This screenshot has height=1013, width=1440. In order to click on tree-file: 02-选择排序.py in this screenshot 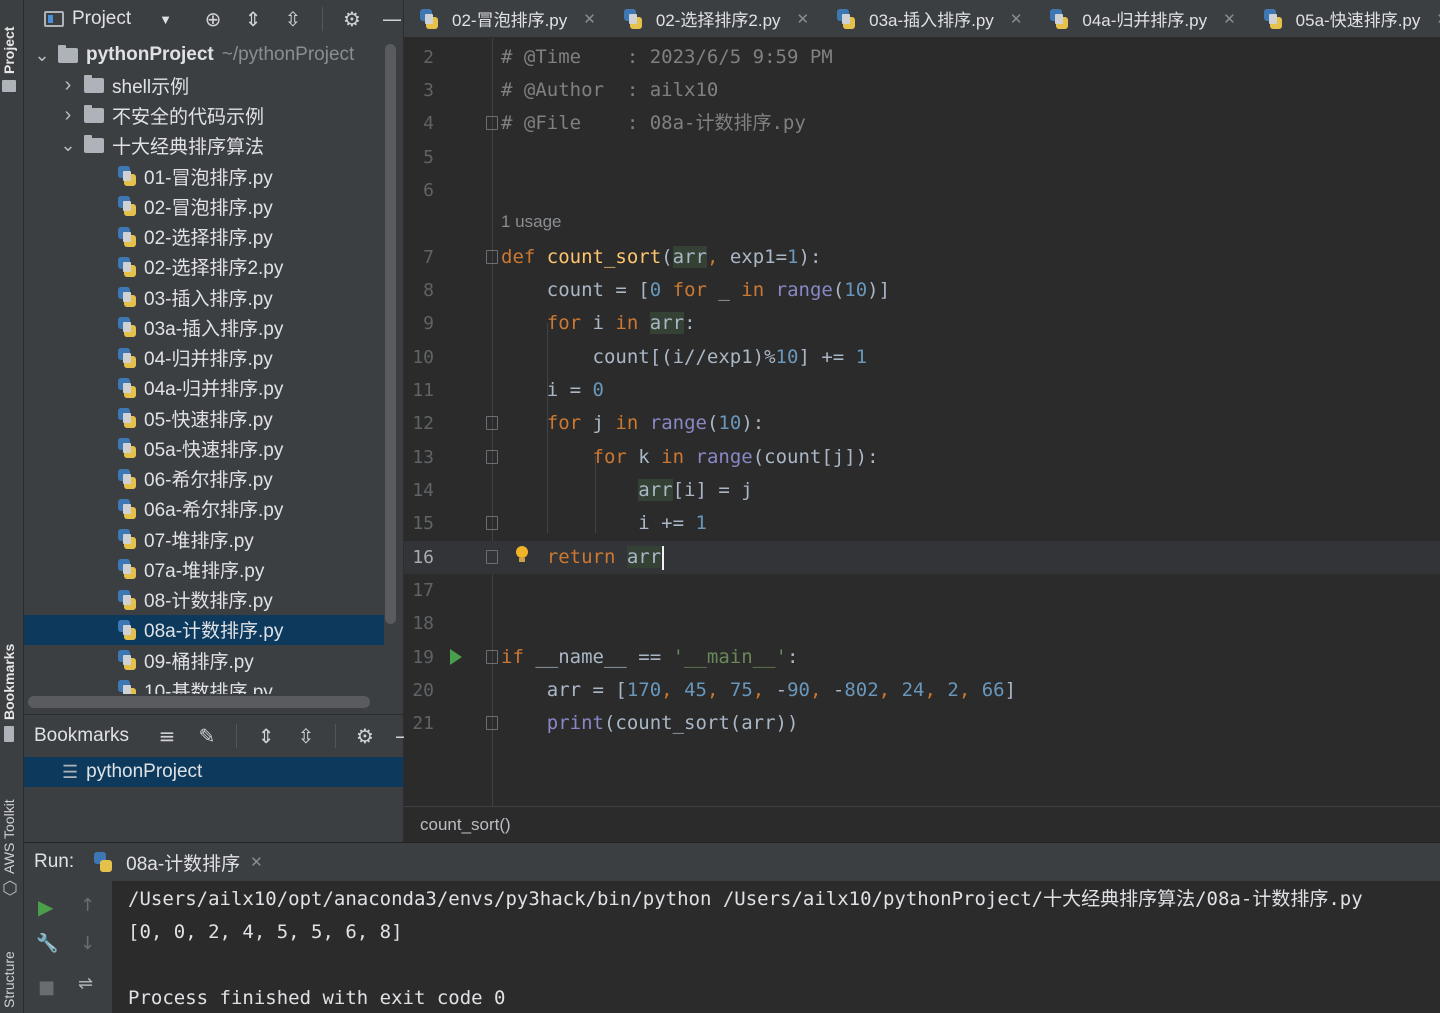, I will do `click(204, 237)`.